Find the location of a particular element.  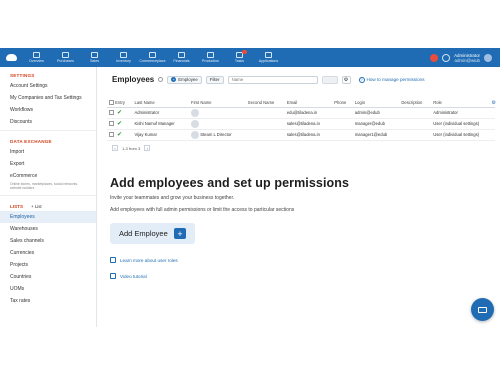

column-role: Role is located at coordinates (463, 103).